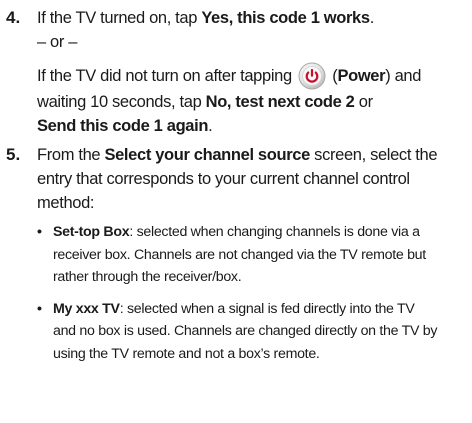 The image size is (472, 423). Describe the element at coordinates (57, 42) in the screenshot. I see `or-separator: – or –` at that location.